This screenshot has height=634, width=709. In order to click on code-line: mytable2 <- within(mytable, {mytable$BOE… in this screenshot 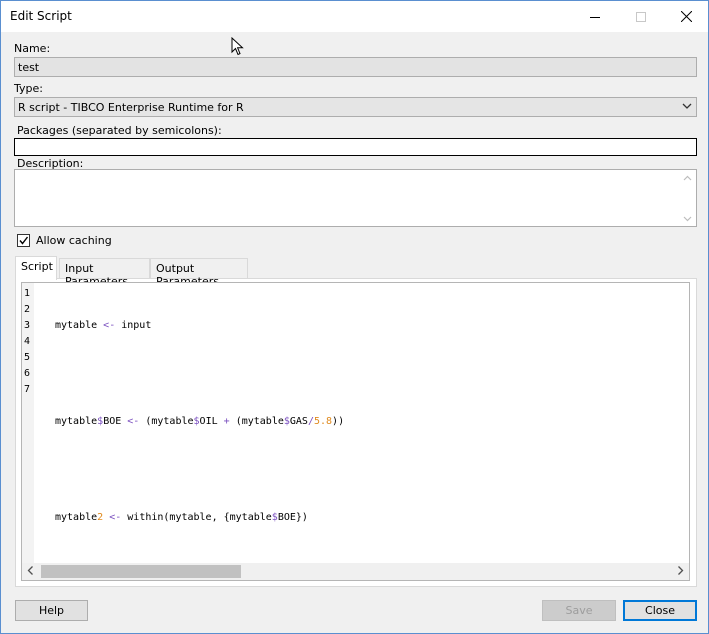, I will do `click(181, 517)`.